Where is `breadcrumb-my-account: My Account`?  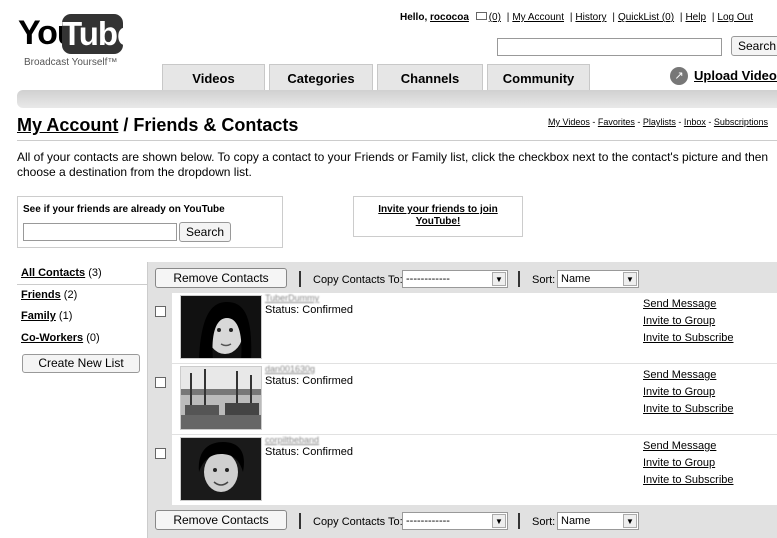 breadcrumb-my-account: My Account is located at coordinates (67, 125).